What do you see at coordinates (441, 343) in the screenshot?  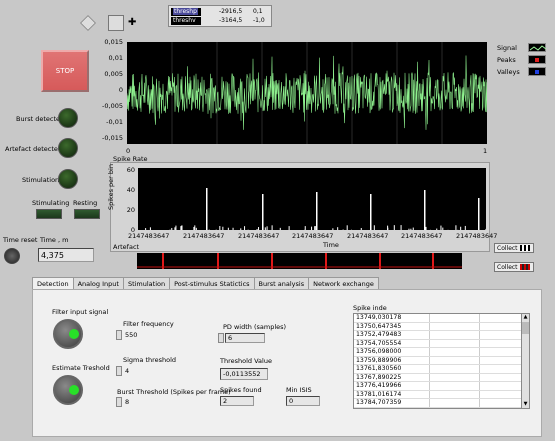 I see `list-item: 13754,705554` at bounding box center [441, 343].